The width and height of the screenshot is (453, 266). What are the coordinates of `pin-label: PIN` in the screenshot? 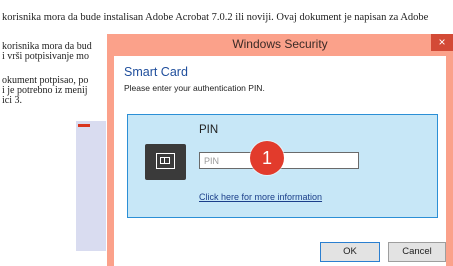 It's located at (209, 130).